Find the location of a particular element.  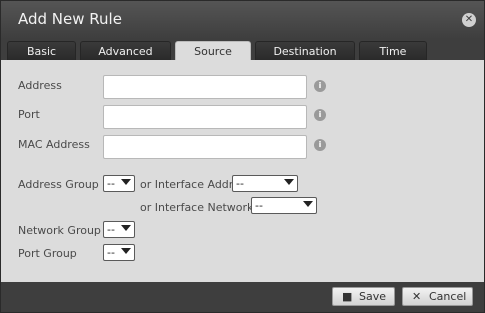

interface-network-select: -- is located at coordinates (284, 205).